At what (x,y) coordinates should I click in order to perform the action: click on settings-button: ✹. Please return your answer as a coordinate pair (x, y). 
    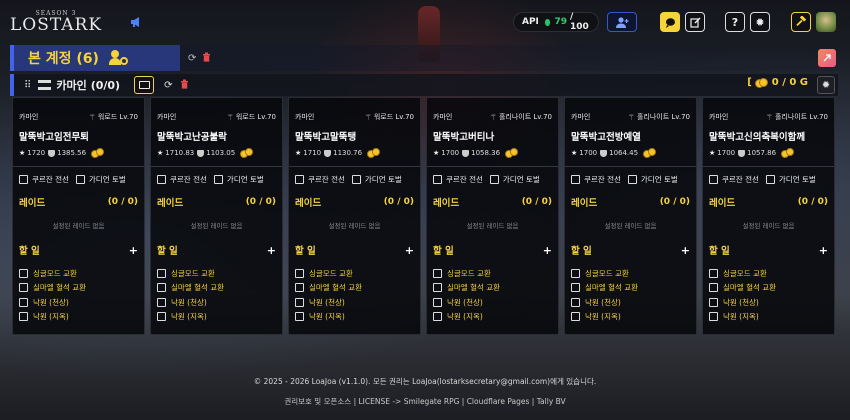
    Looking at the image, I should click on (760, 22).